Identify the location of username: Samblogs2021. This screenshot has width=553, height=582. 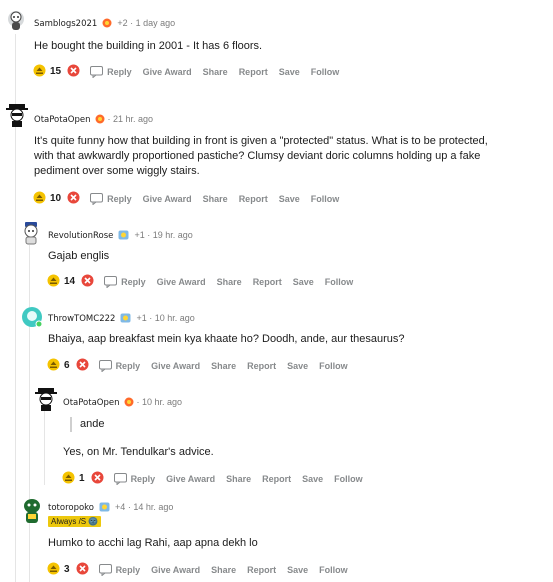
(65, 24).